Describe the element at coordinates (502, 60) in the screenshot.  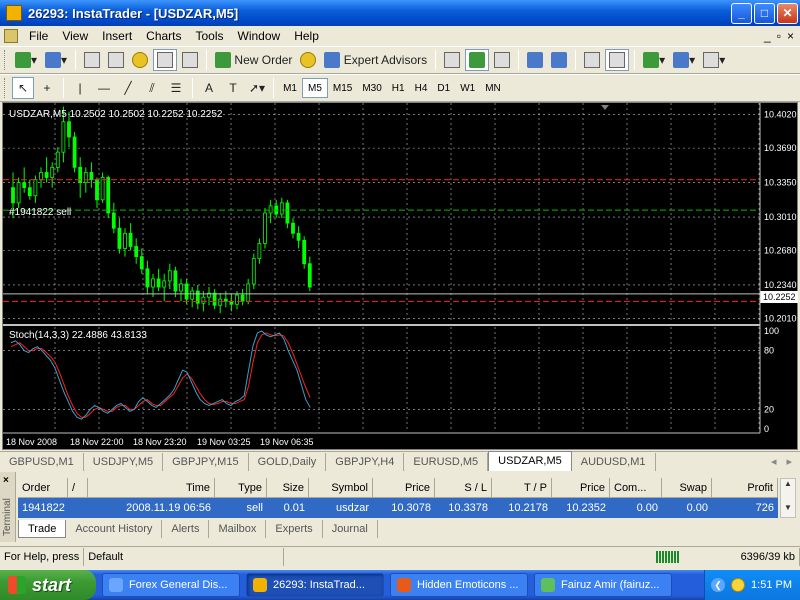
I see `line-chart-button` at that location.